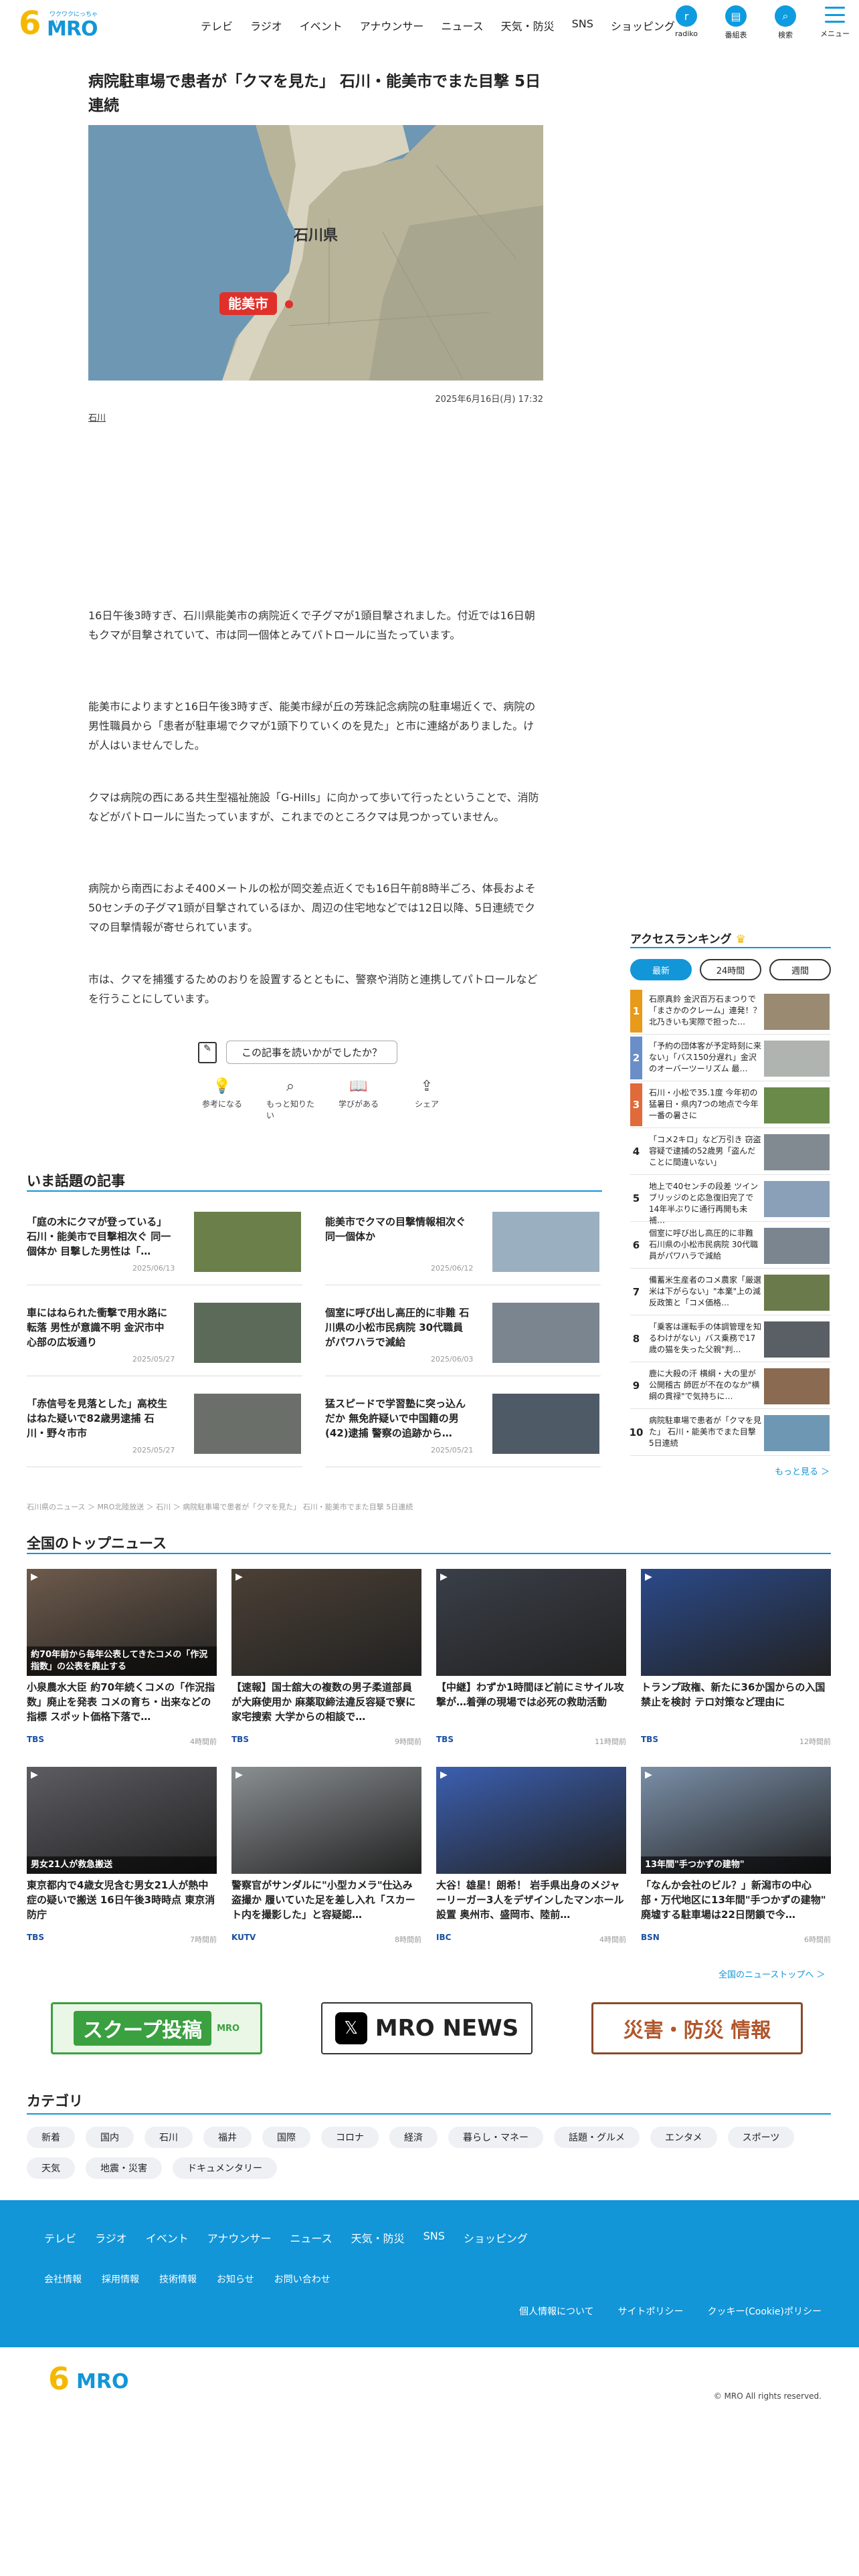 Image resolution: width=859 pixels, height=2576 pixels. What do you see at coordinates (63, 24) in the screenshot?
I see `mro-logo: 6 ワクワクにっちゃう! MRO` at bounding box center [63, 24].